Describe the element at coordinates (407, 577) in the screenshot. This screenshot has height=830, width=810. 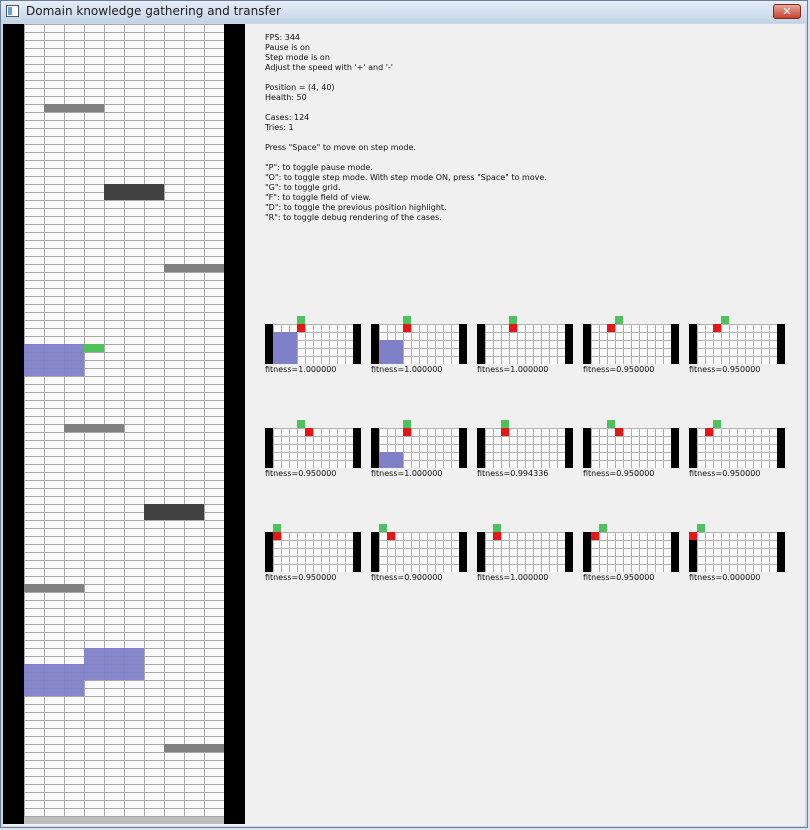
I see `case-fitness-label: fitness=0.900000` at that location.